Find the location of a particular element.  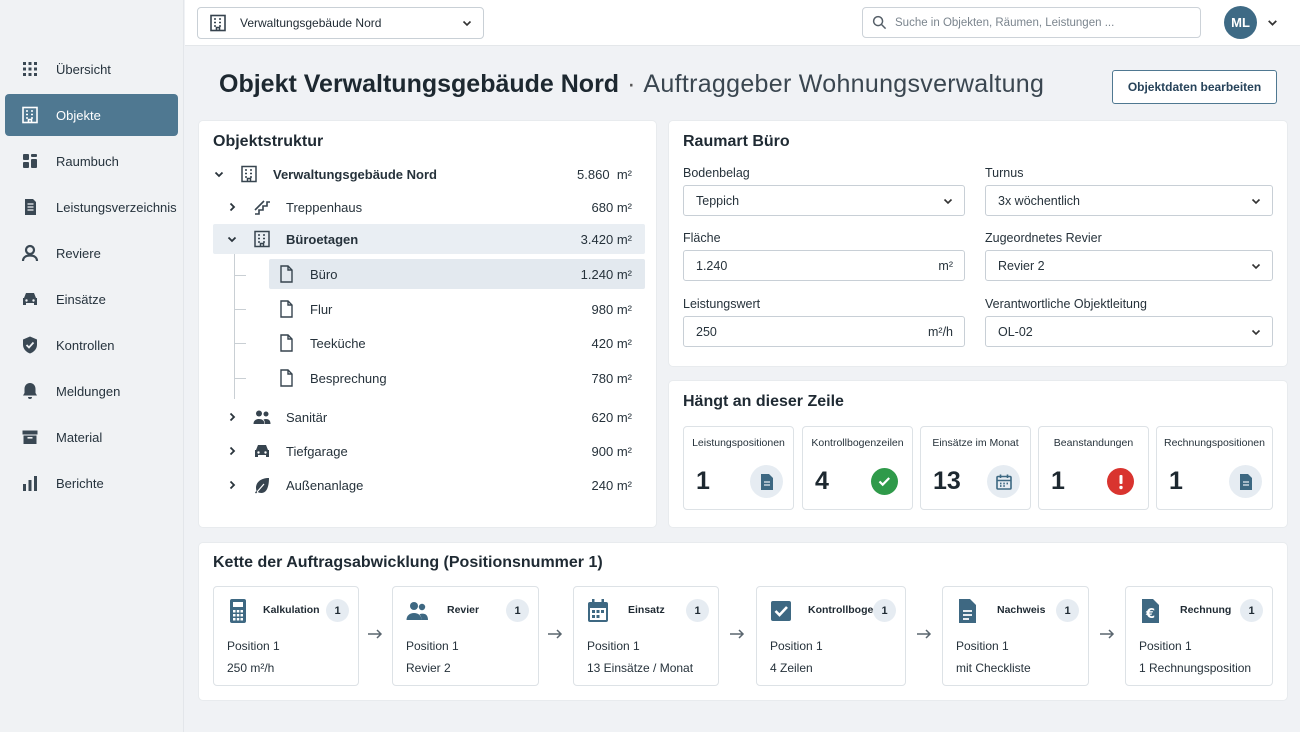

sidebar-item-reviere: Reviere is located at coordinates (91, 253).